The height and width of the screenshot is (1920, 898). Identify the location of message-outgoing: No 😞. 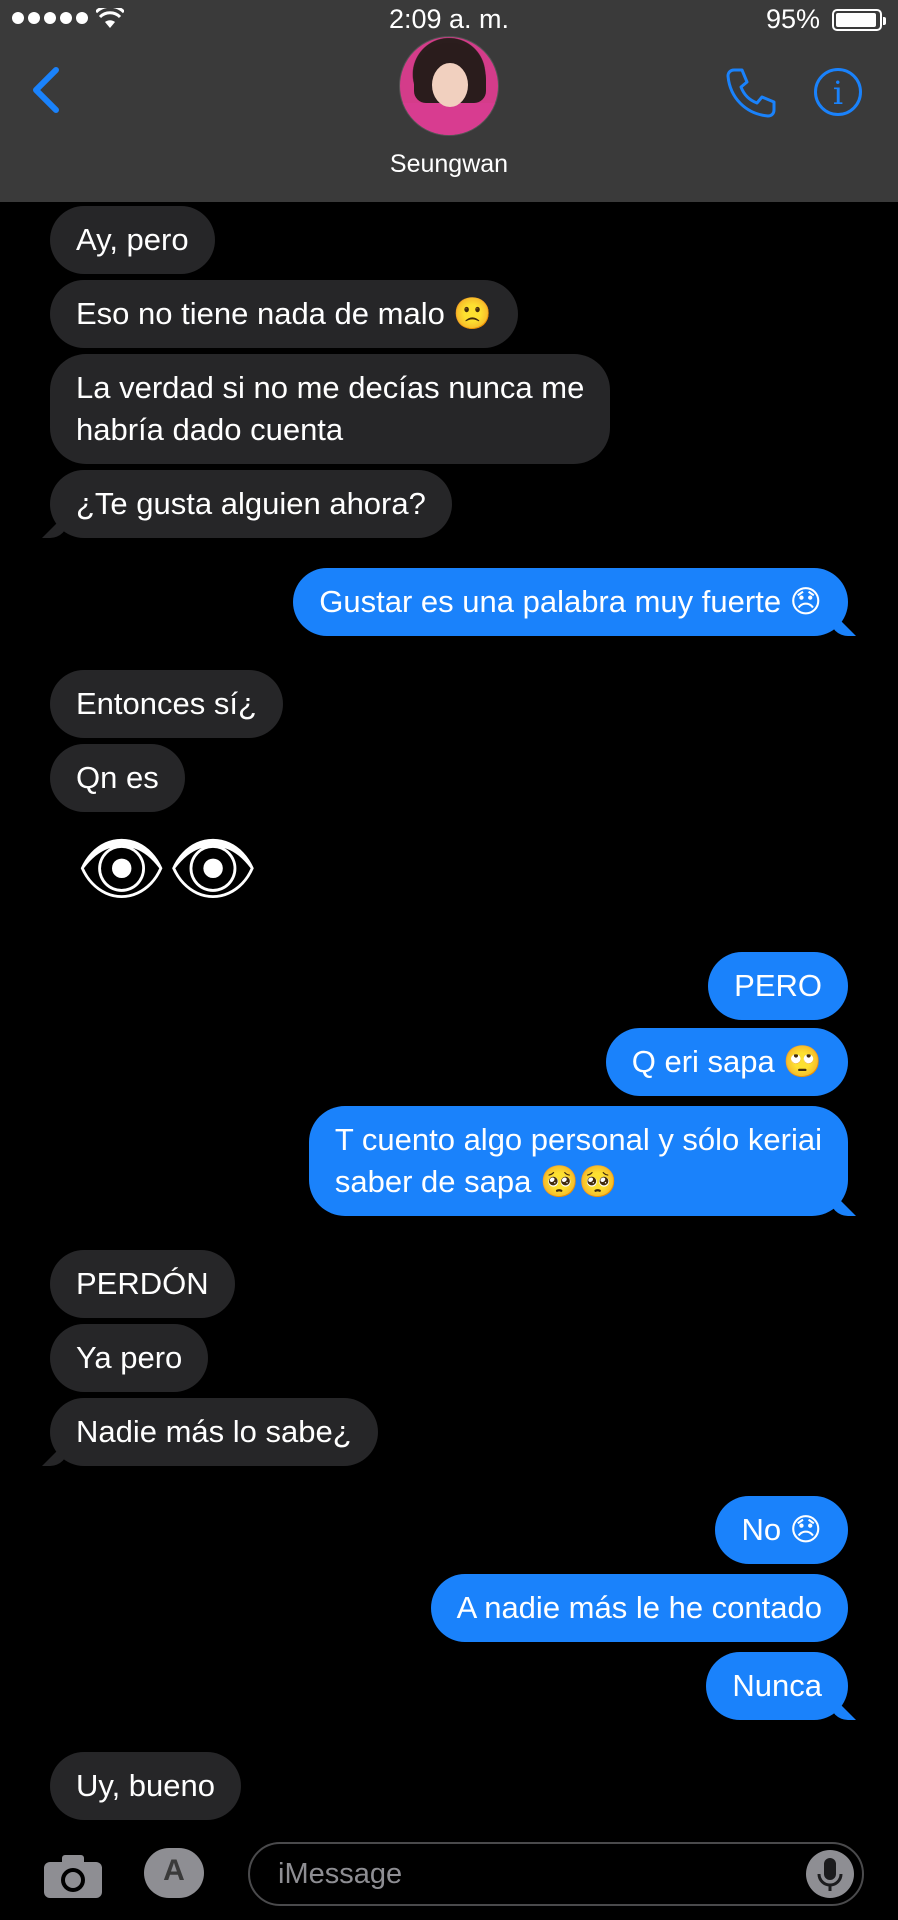
(781, 1530).